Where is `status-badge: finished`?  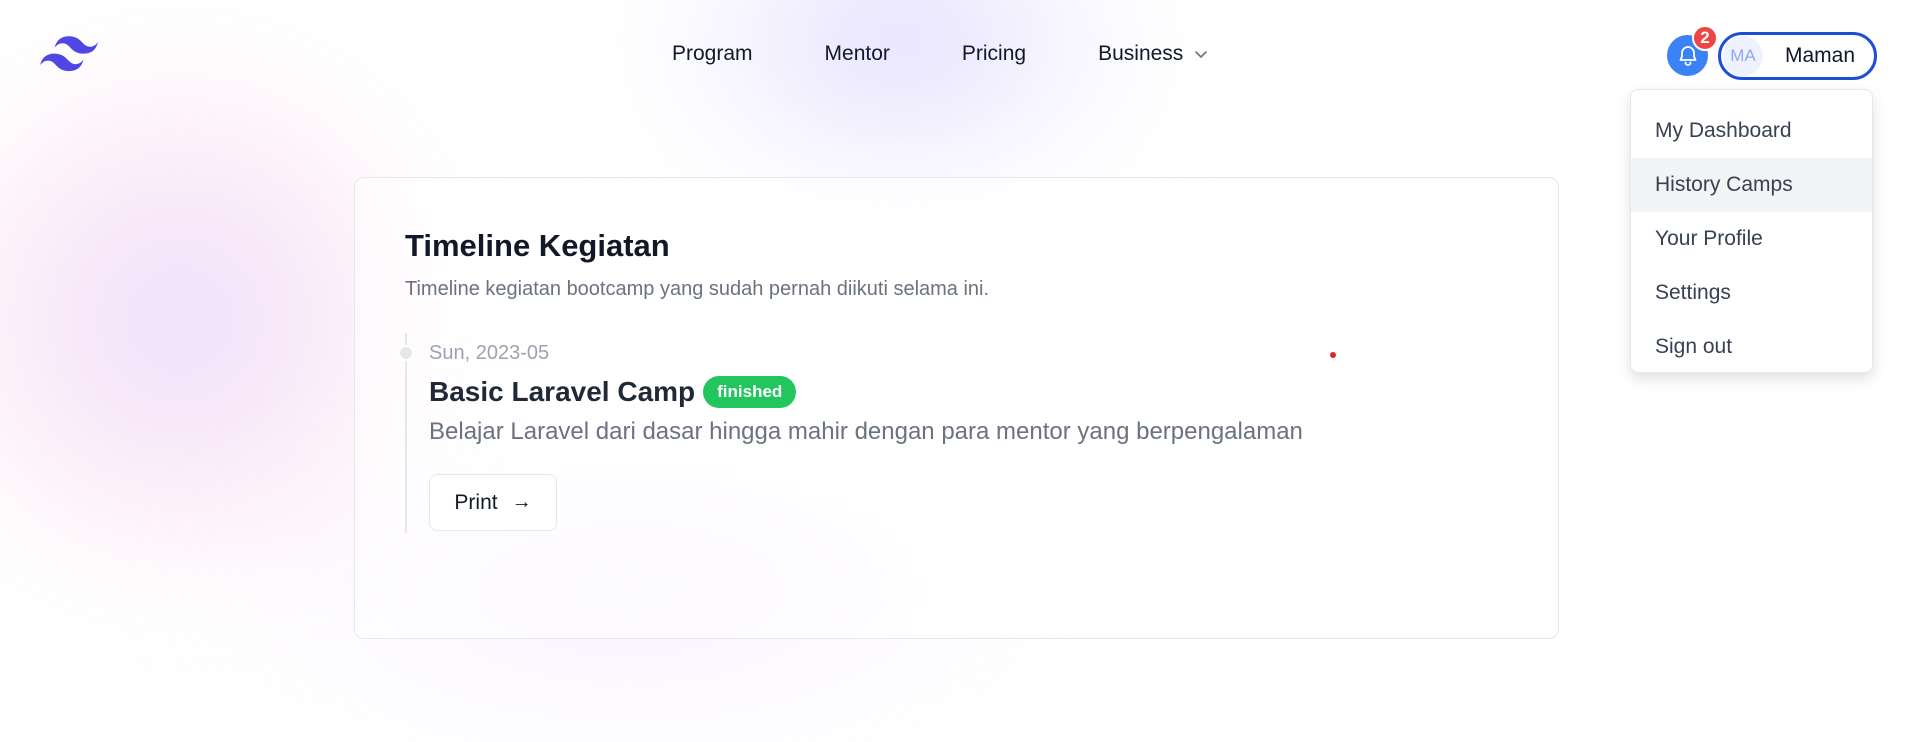
status-badge: finished is located at coordinates (750, 392).